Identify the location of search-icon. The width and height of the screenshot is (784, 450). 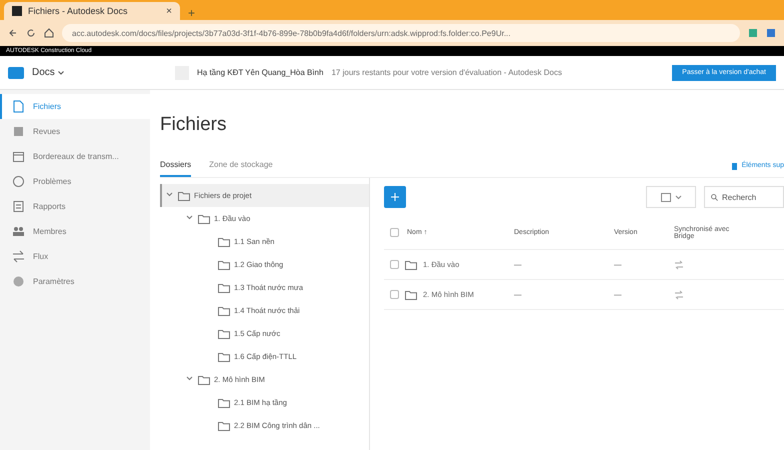
(714, 197).